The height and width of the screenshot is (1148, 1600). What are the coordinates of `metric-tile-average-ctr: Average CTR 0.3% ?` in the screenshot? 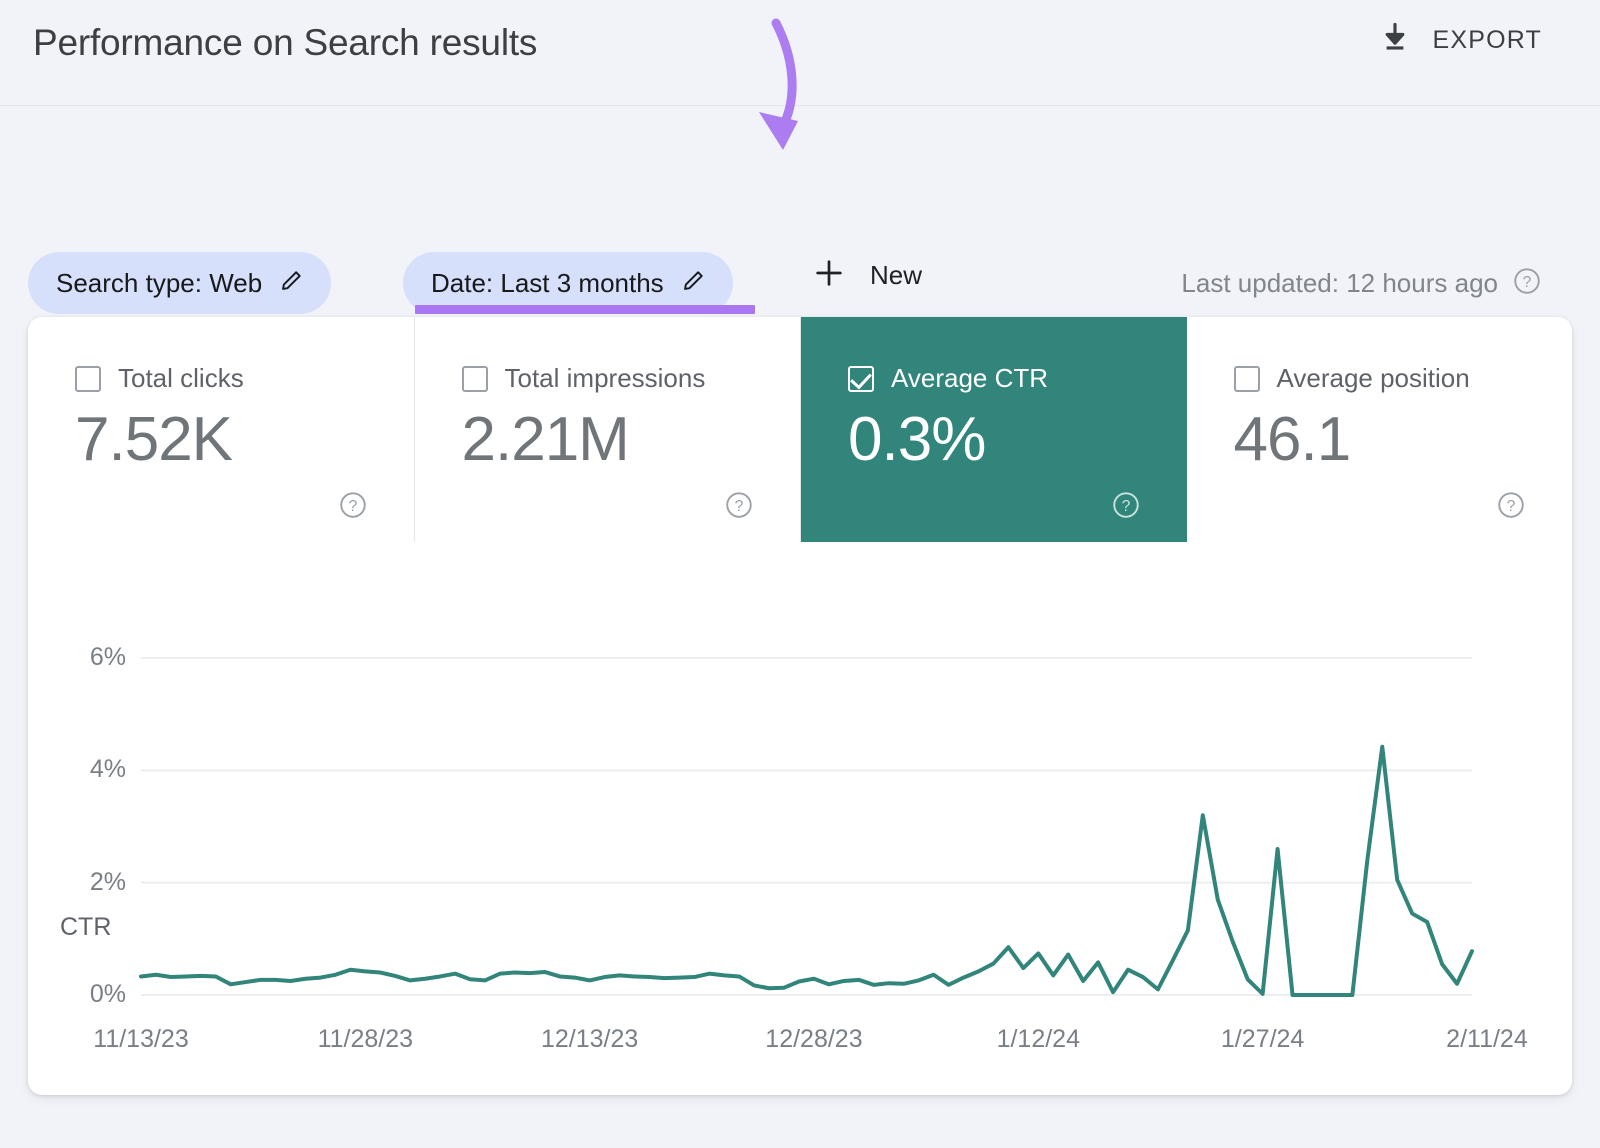 It's located at (994, 429).